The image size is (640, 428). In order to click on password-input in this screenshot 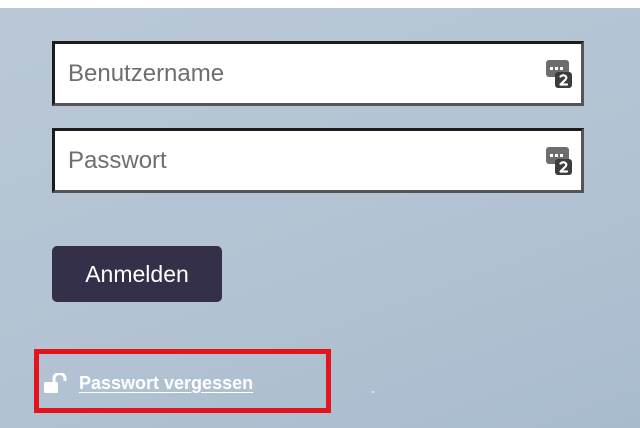, I will do `click(318, 160)`.